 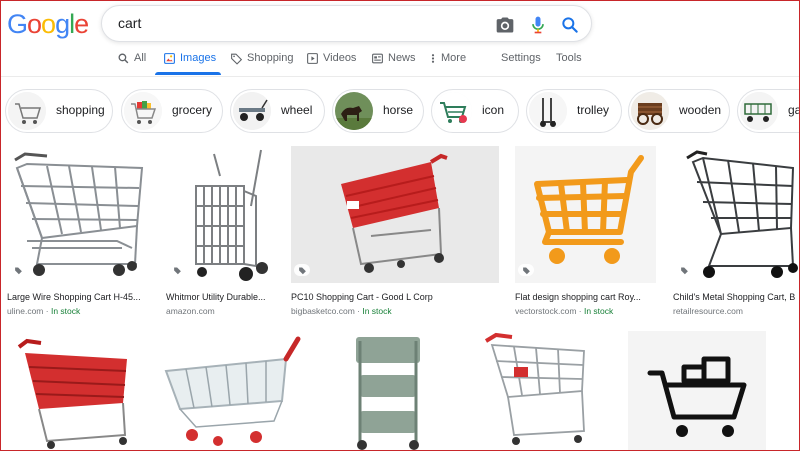 What do you see at coordinates (574, 111) in the screenshot?
I see `chip-trolley: trolley` at bounding box center [574, 111].